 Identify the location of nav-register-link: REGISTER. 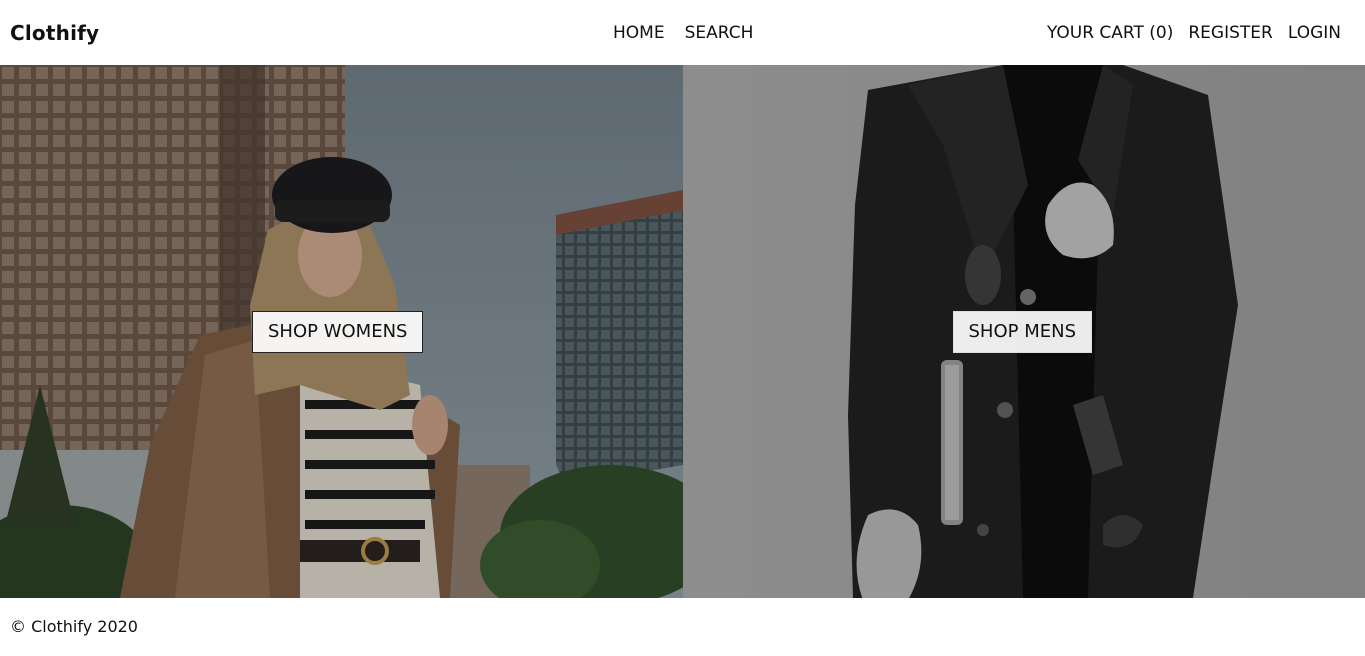
(1230, 33).